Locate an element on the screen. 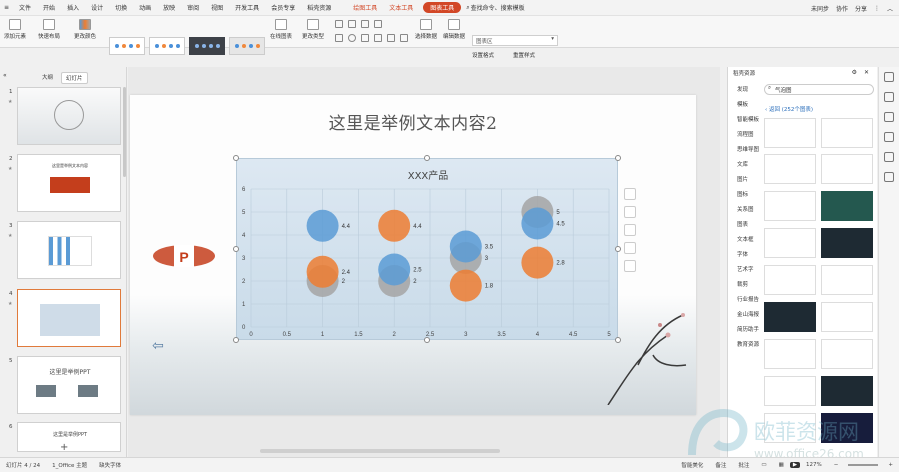 This screenshot has width=899, height=472. command-search: 查找命令、搜索模板 is located at coordinates (501, 7).